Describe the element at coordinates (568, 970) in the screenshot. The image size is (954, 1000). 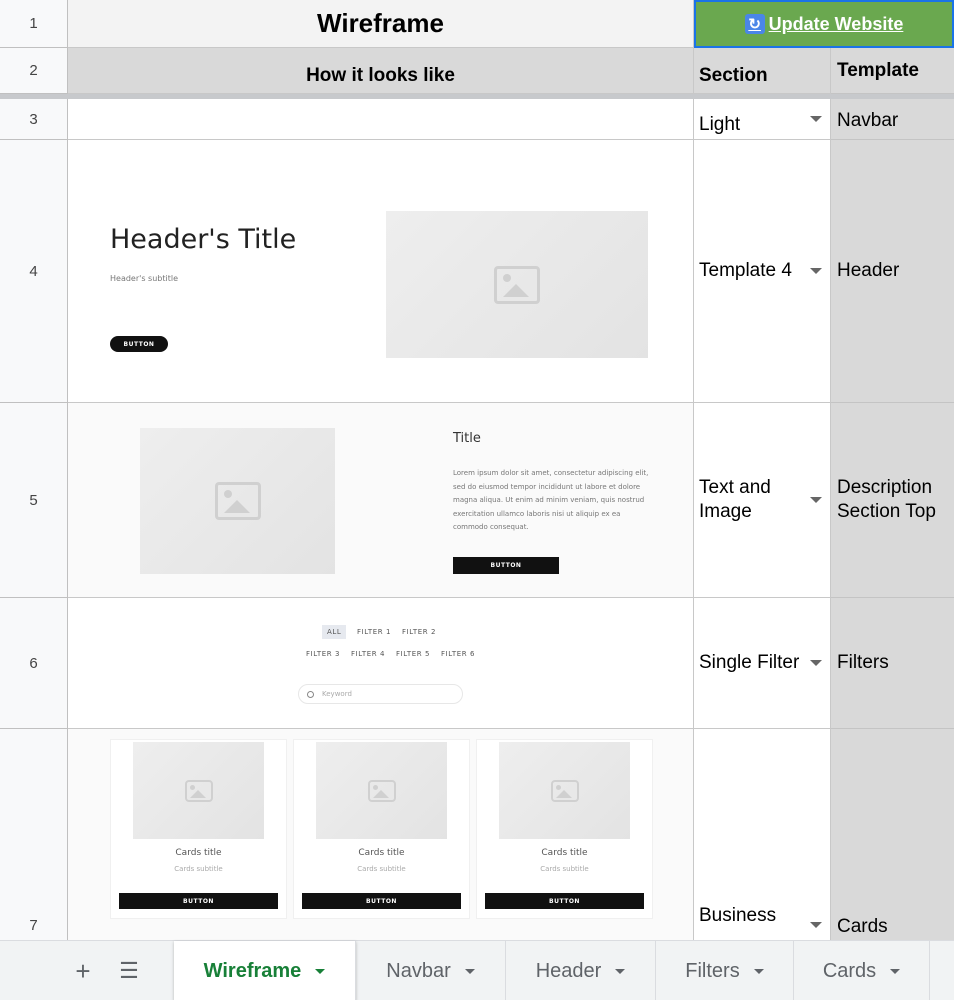
I see `tab-label: Header` at that location.